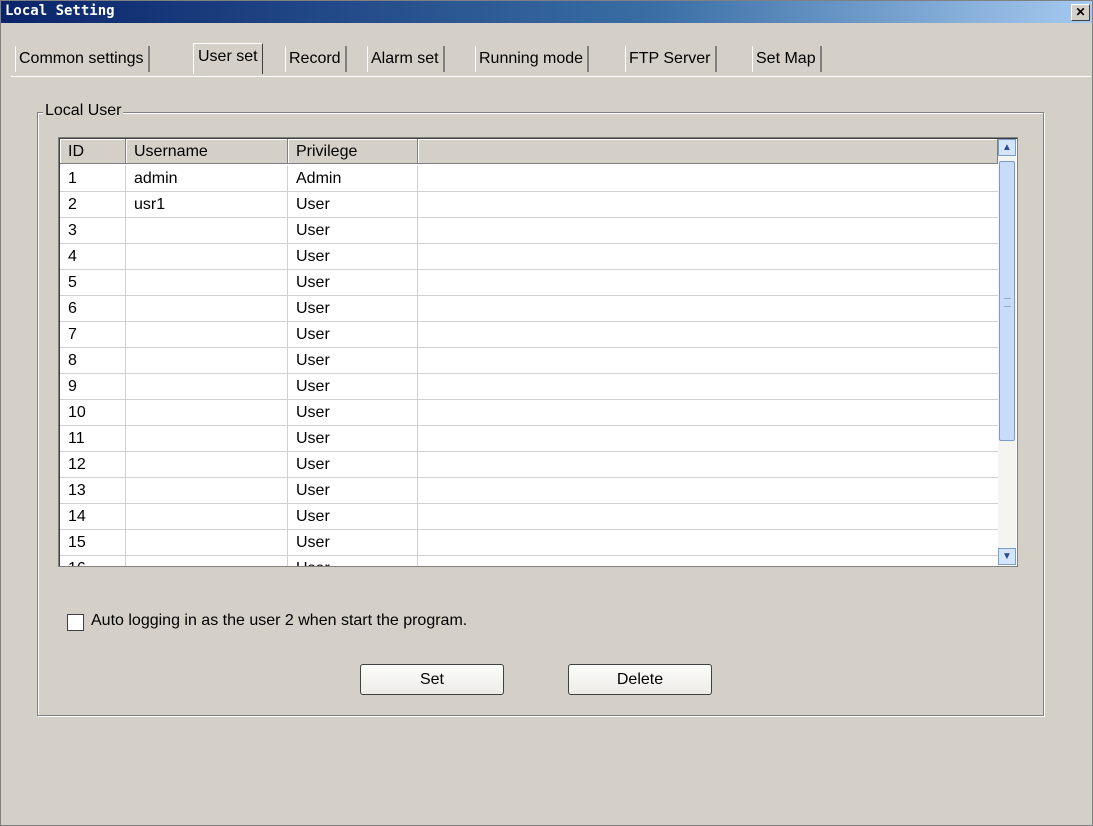 The image size is (1093, 826). Describe the element at coordinates (353, 178) in the screenshot. I see `cell-privilege: Admin` at that location.